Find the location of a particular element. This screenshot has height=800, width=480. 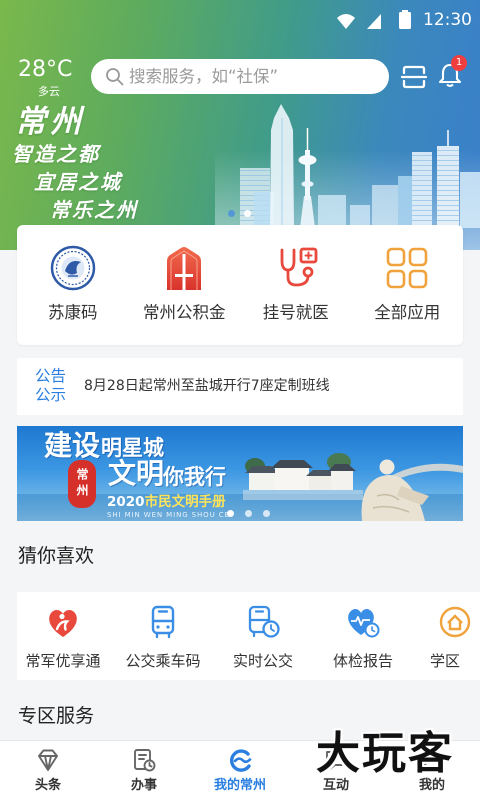

sukang-code-icon is located at coordinates (73, 268).